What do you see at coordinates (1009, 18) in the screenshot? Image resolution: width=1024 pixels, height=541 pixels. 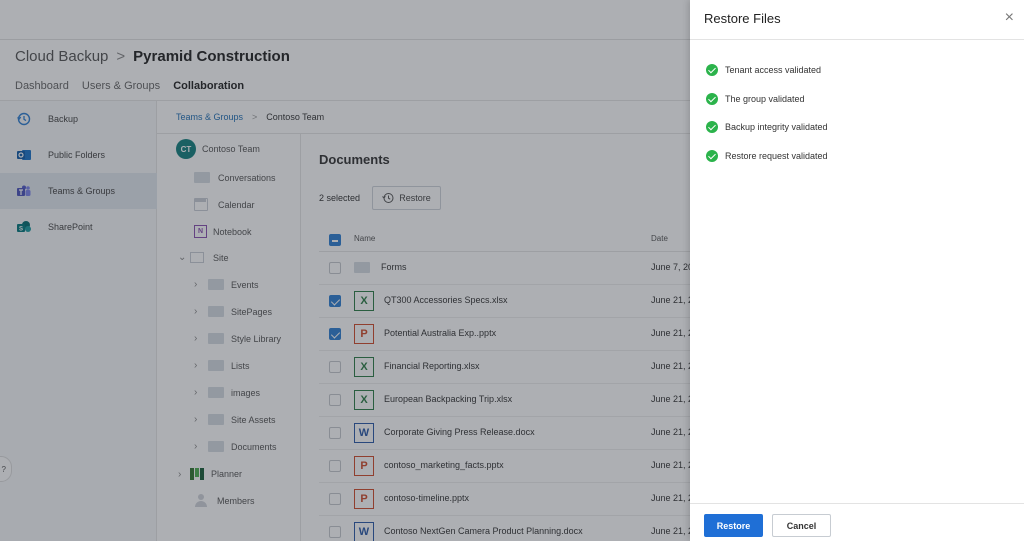 I see `close-icon: ×` at bounding box center [1009, 18].